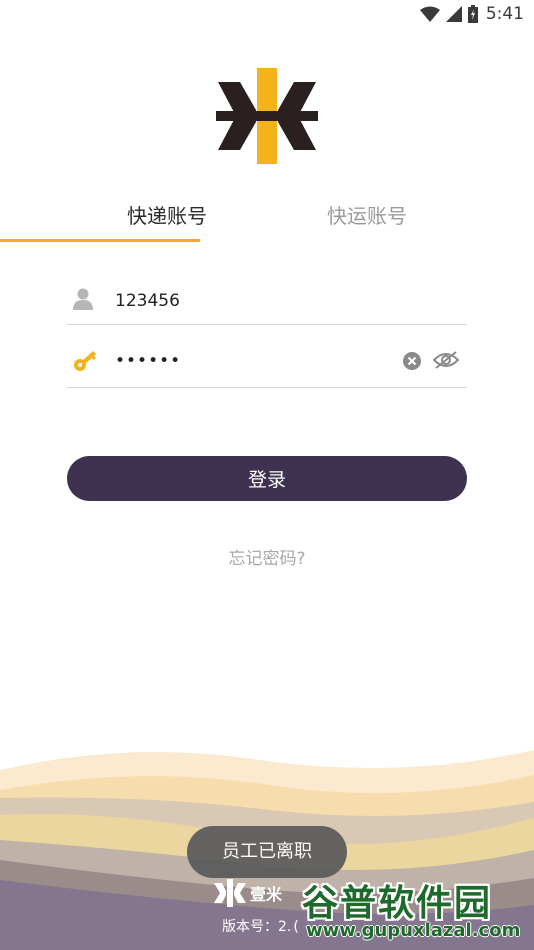  Describe the element at coordinates (167, 219) in the screenshot. I see `tab-express-account: 快递账号` at that location.